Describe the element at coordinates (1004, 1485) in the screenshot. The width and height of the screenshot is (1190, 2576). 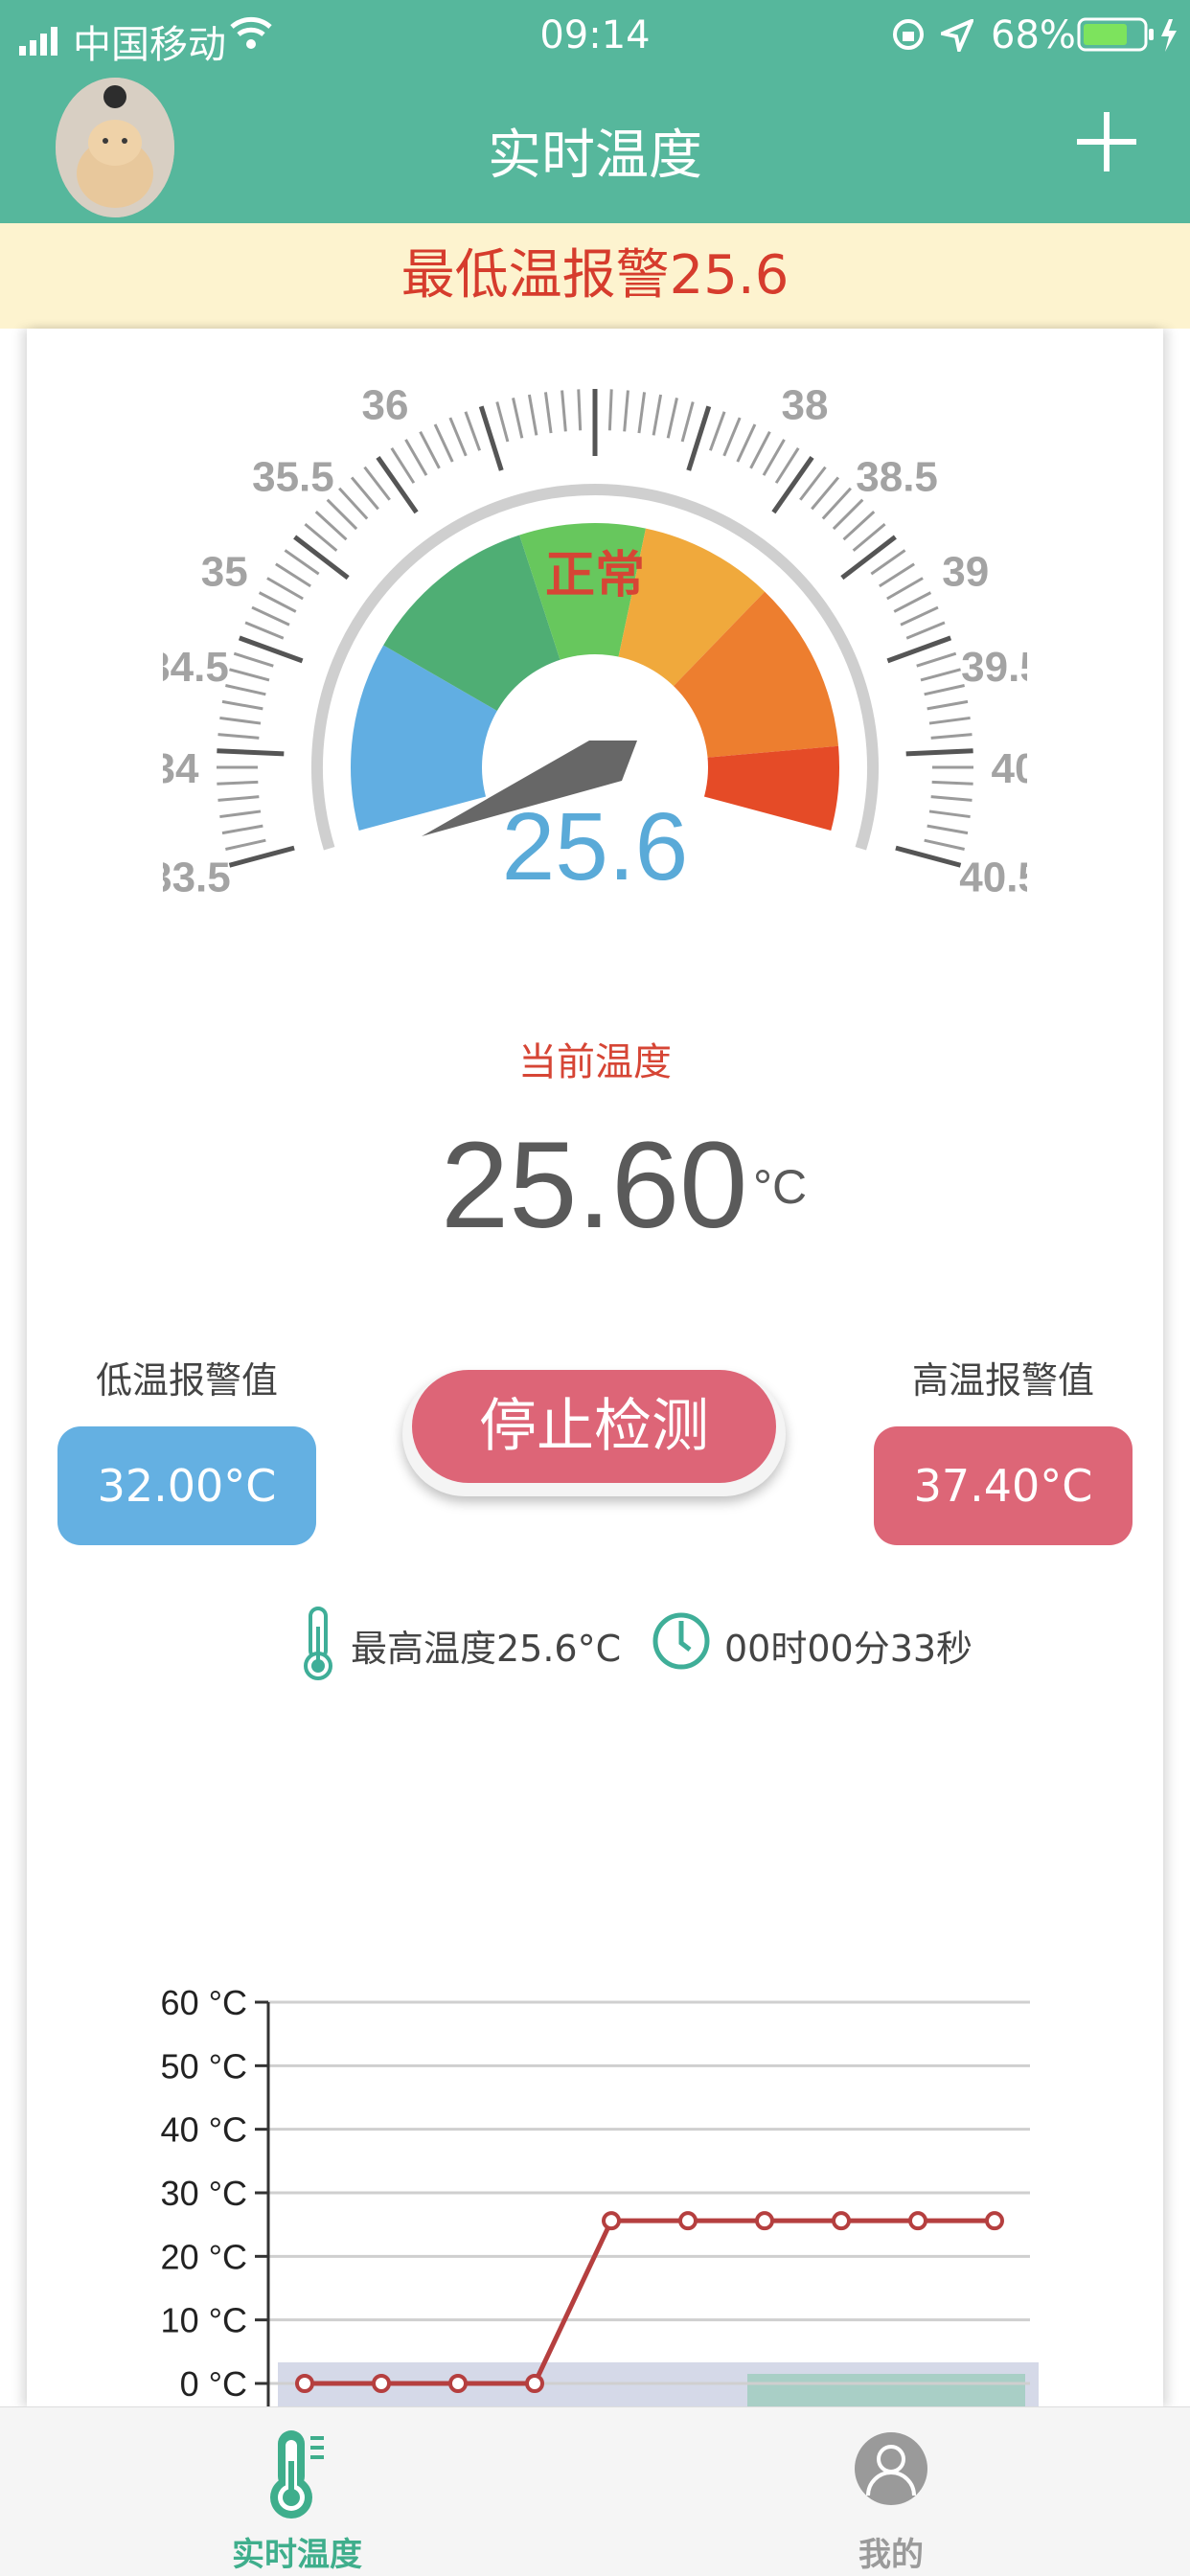
I see `high-alarm-value: 37.40°C` at that location.